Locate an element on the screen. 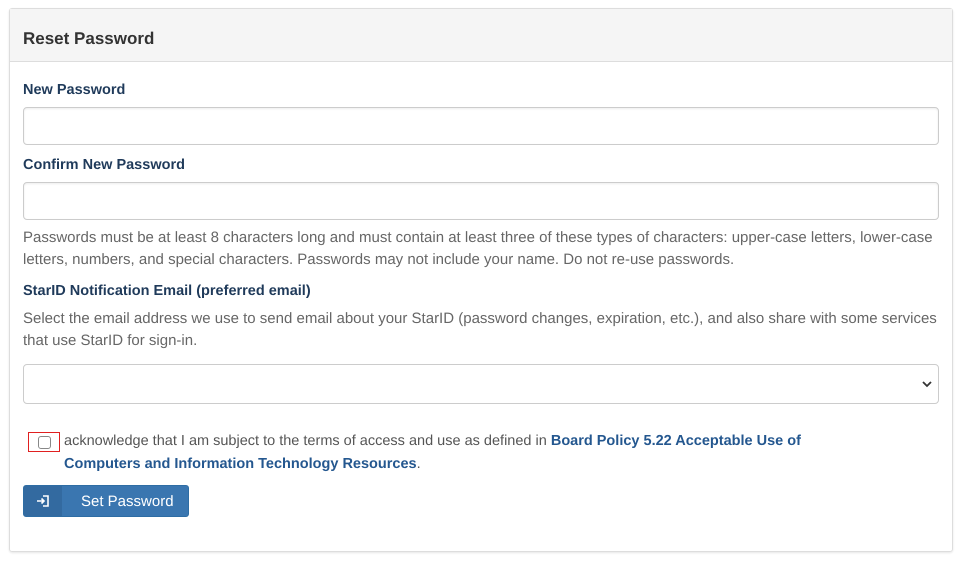 The image size is (975, 587). email-select is located at coordinates (481, 384).